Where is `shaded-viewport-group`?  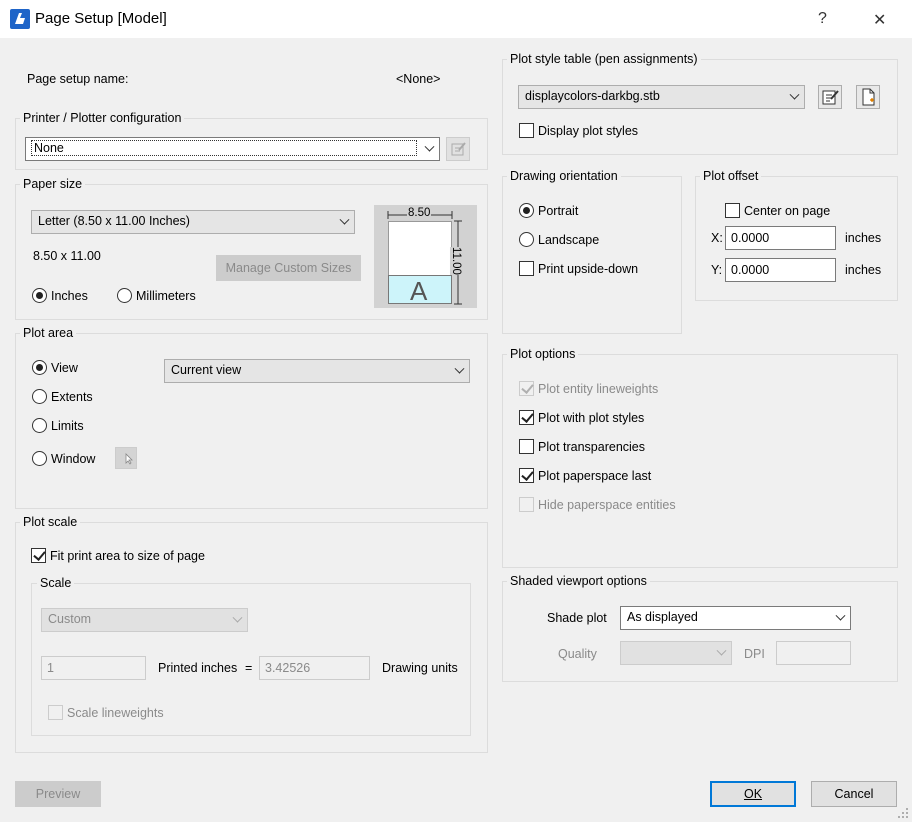
shaded-viewport-group is located at coordinates (700, 631).